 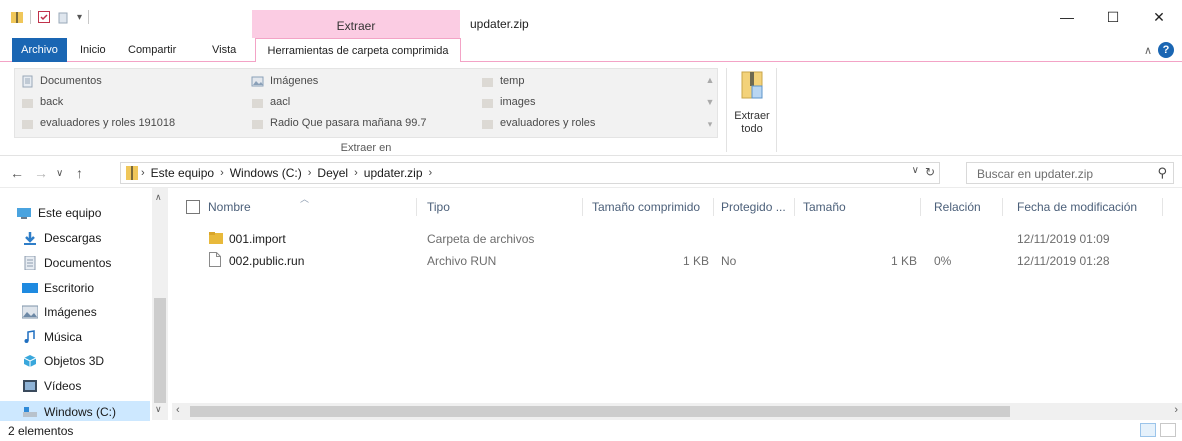 I want to click on nav-item-imagenes: Imágenes, so click(x=59, y=312).